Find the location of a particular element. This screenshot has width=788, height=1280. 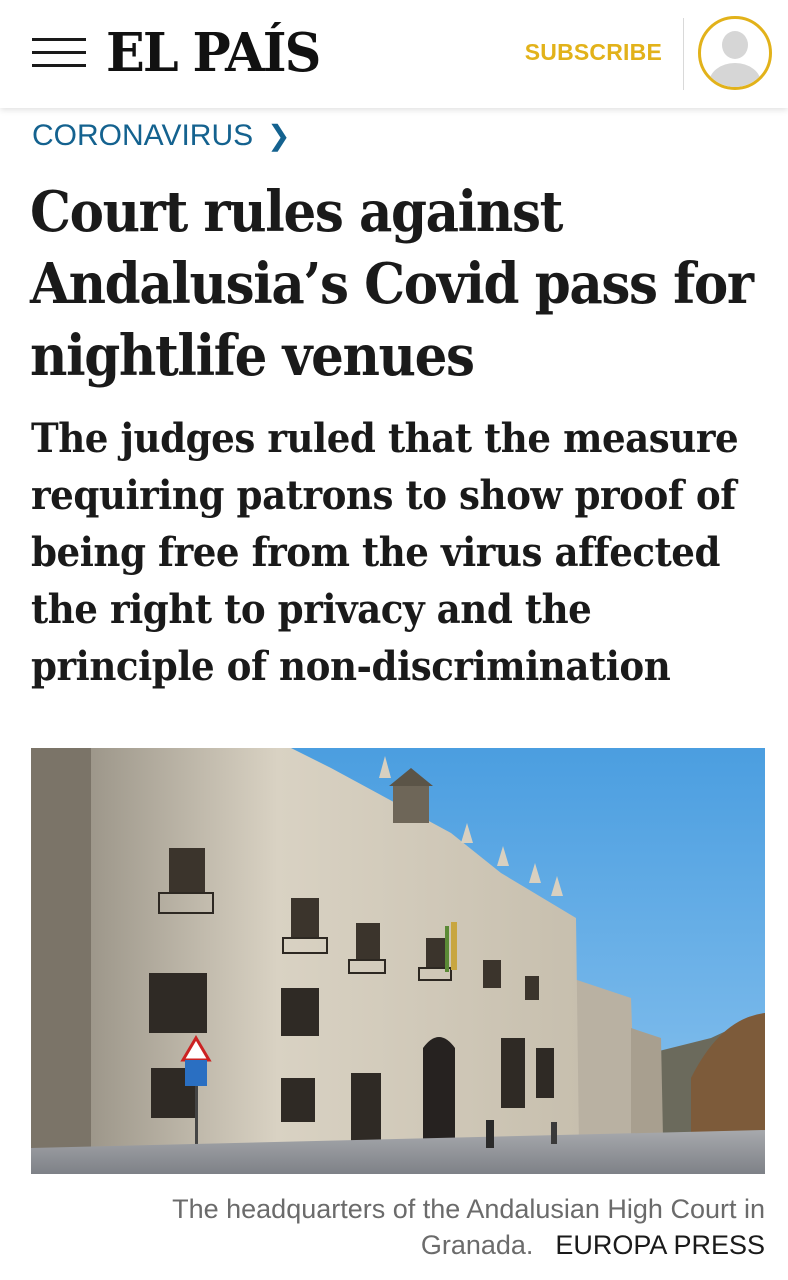

header-divider is located at coordinates (683, 54).